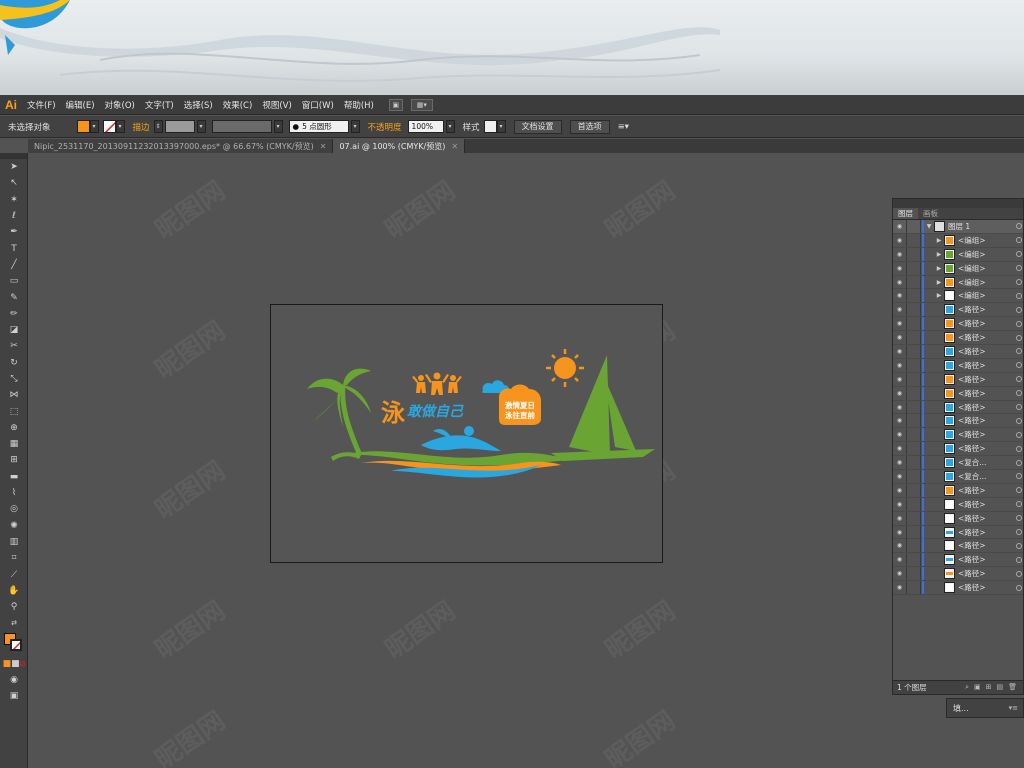 The image size is (1024, 768). What do you see at coordinates (1016, 708) in the screenshot?
I see `panel-menu-icon: ▾≡` at bounding box center [1016, 708].